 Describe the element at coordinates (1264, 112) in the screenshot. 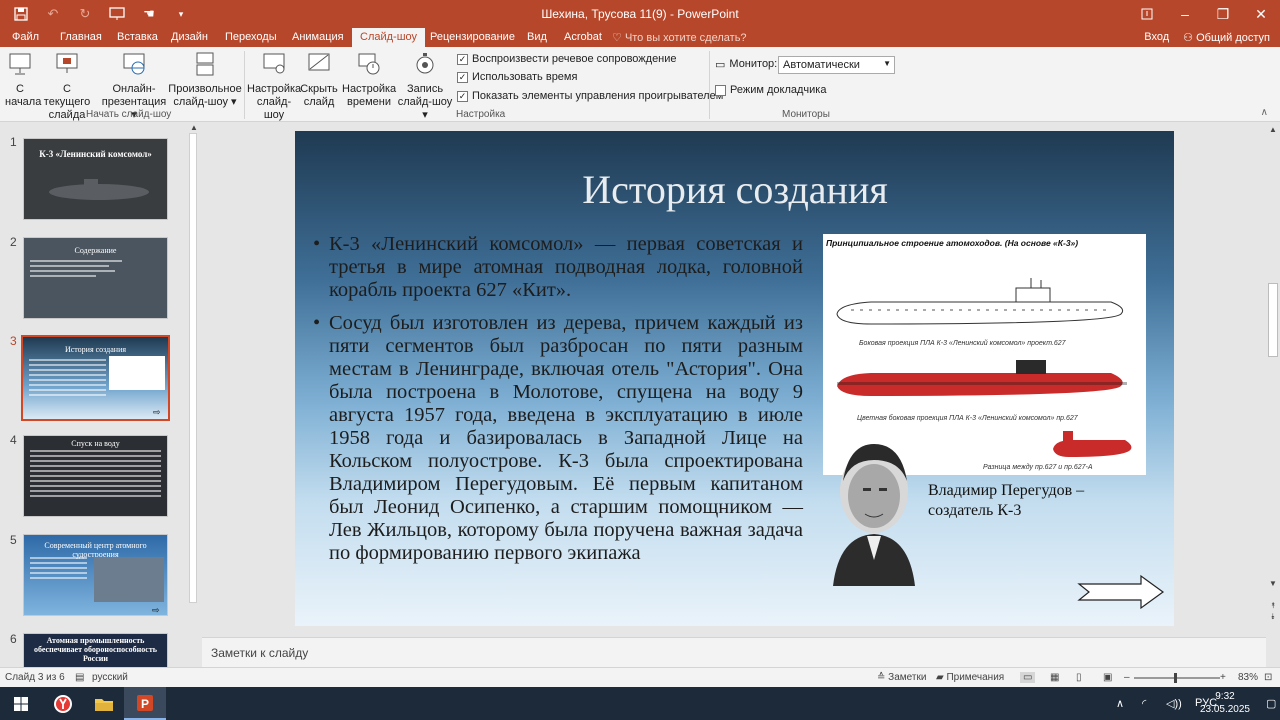

I see `collapse-ribbon-icon: ∧` at that location.